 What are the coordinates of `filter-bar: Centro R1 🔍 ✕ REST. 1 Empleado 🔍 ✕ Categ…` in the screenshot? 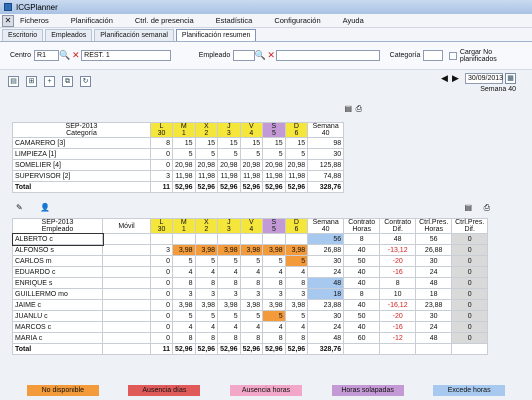 It's located at (266, 56).